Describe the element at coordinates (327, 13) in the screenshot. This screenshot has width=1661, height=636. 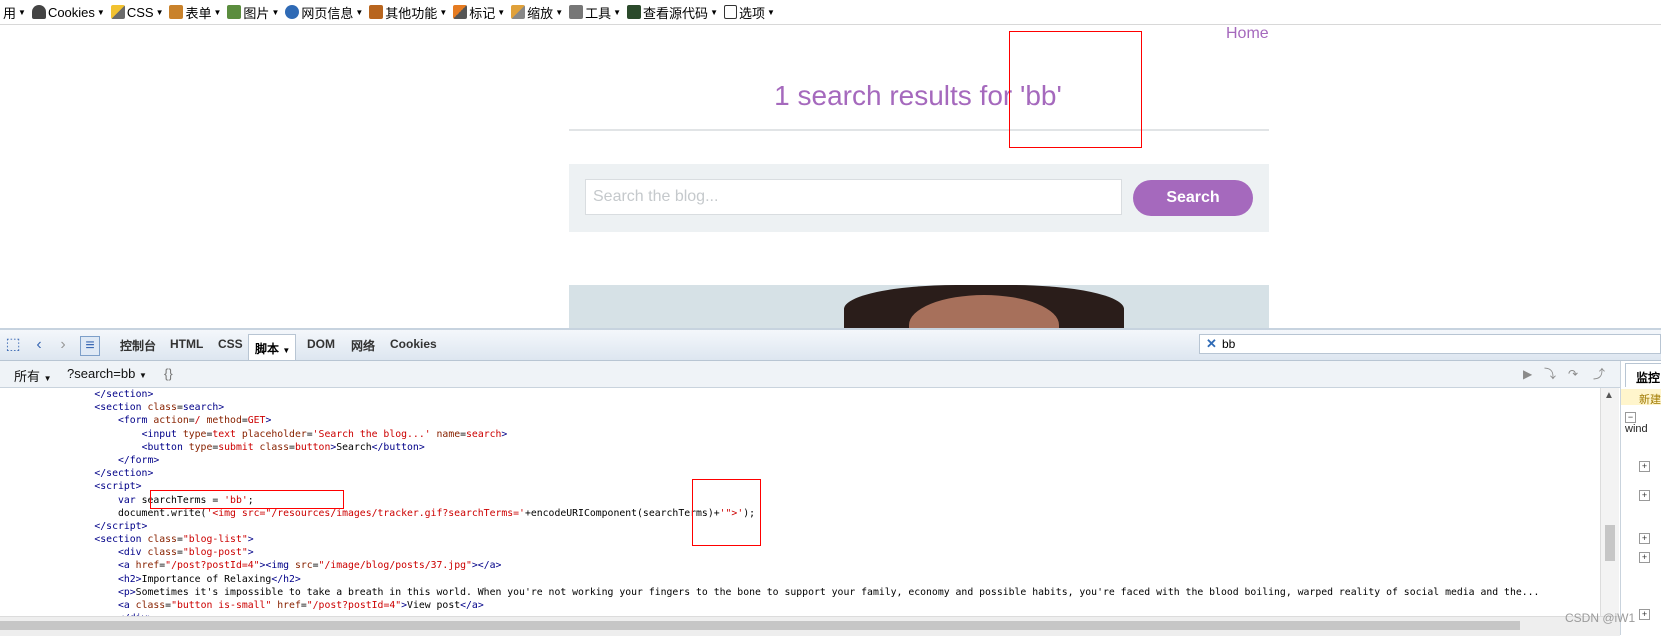
I see `toolbar-item-label: 网页信息` at that location.